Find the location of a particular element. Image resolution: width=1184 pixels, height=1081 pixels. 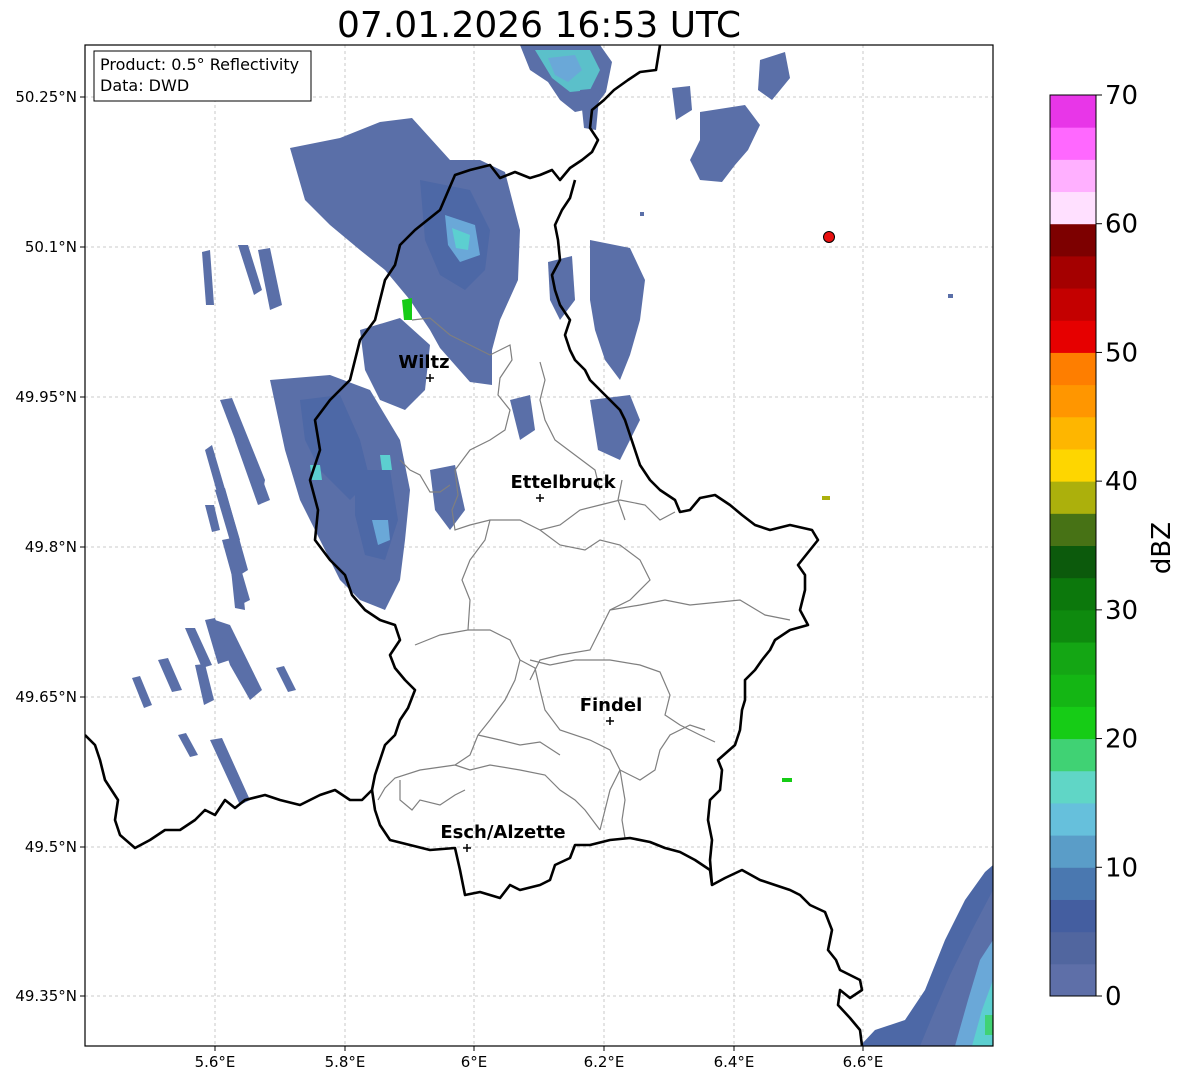

lat-tick-label: 50.25°N is located at coordinates (46, 97).